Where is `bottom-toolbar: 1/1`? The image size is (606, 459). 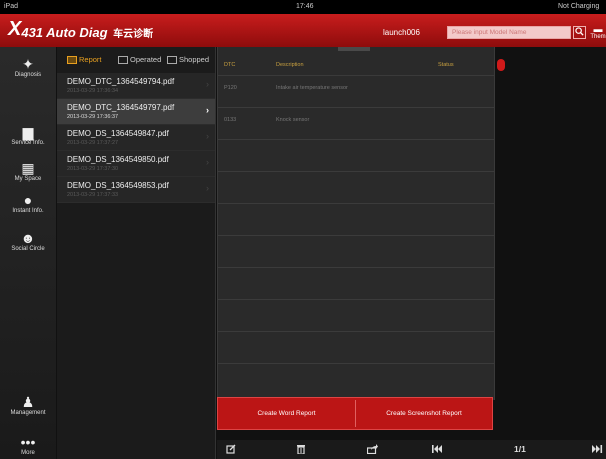 bottom-toolbar: 1/1 is located at coordinates (411, 449).